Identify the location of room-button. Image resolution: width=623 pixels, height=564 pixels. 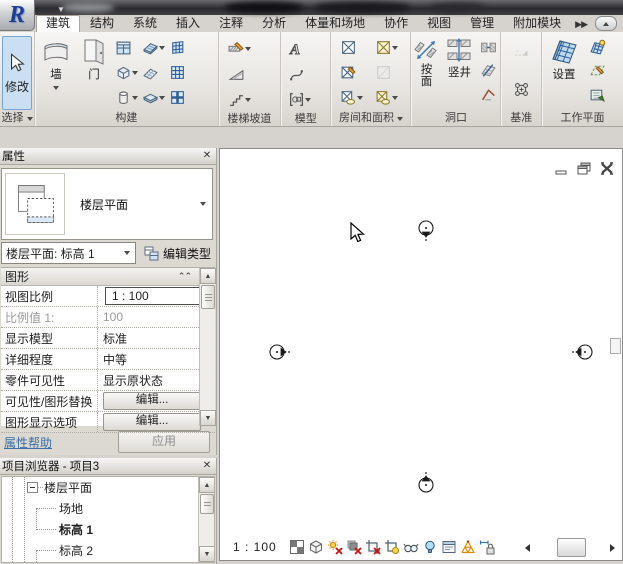
(351, 47).